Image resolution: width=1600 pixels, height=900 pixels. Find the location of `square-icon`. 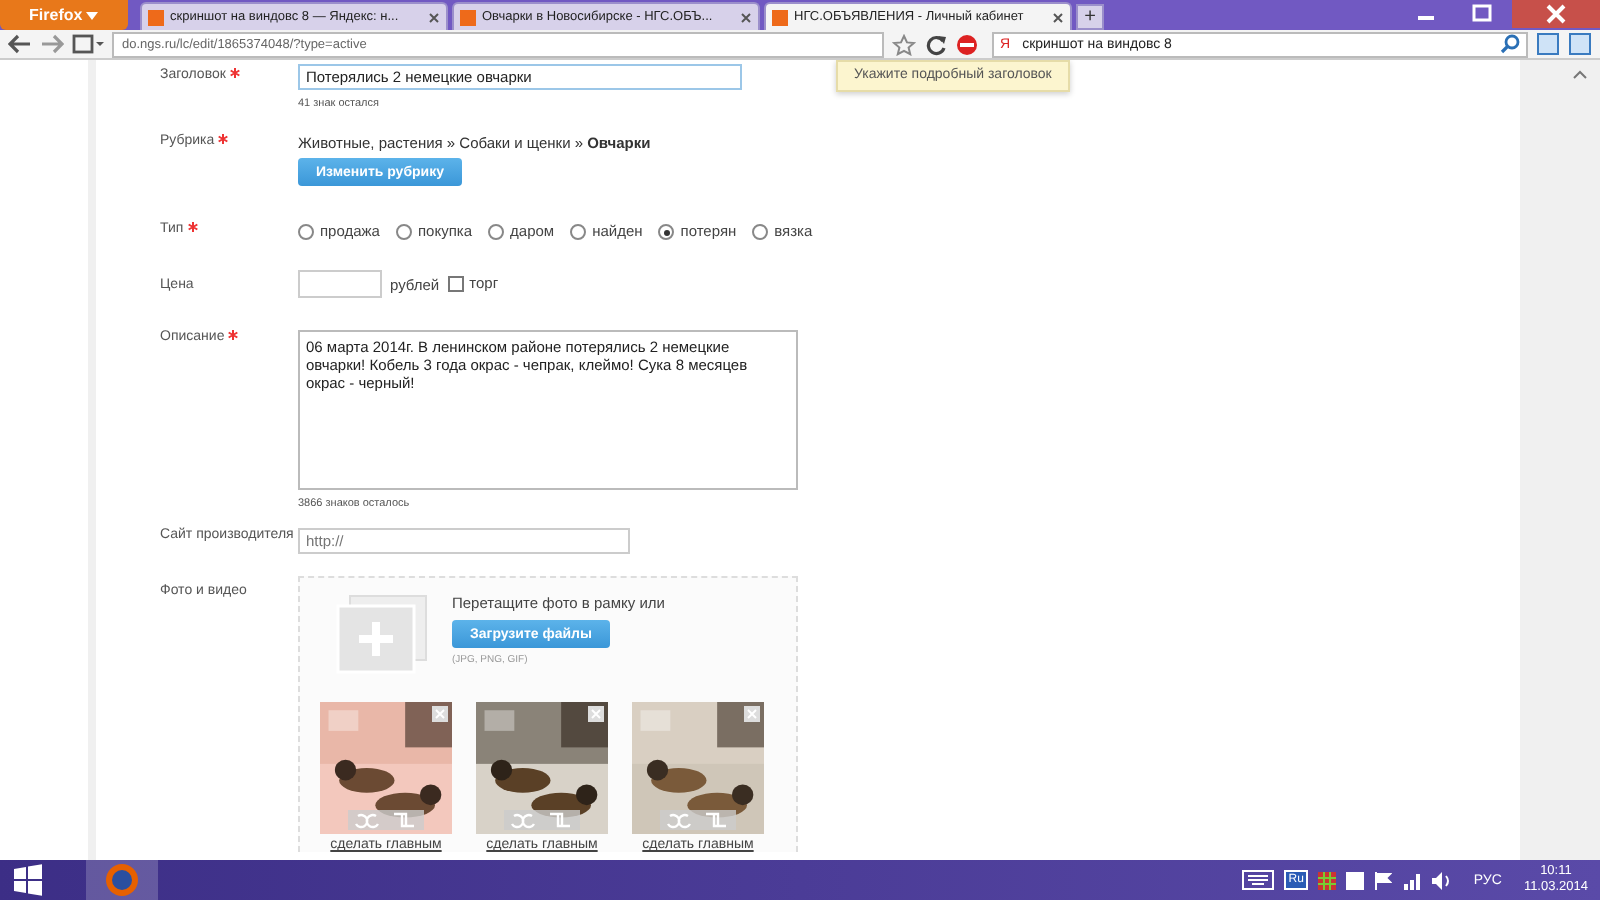

square-icon is located at coordinates (1354, 880).